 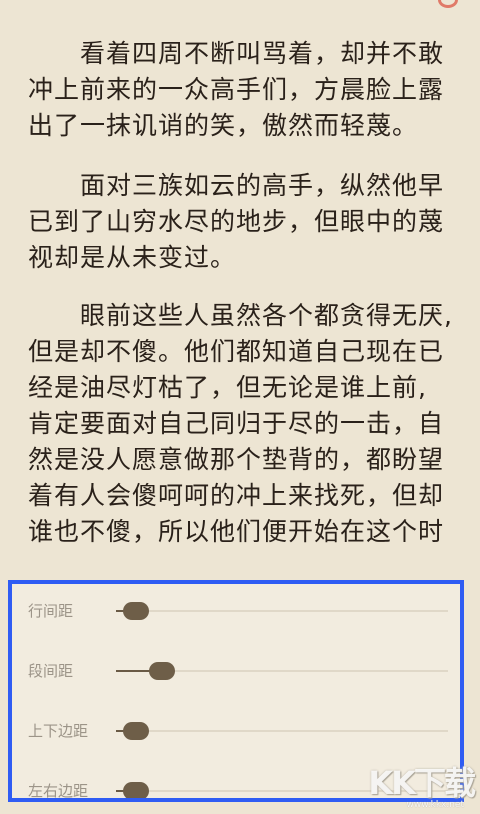 I want to click on watermark-letters: KK下载, so click(x=422, y=783).